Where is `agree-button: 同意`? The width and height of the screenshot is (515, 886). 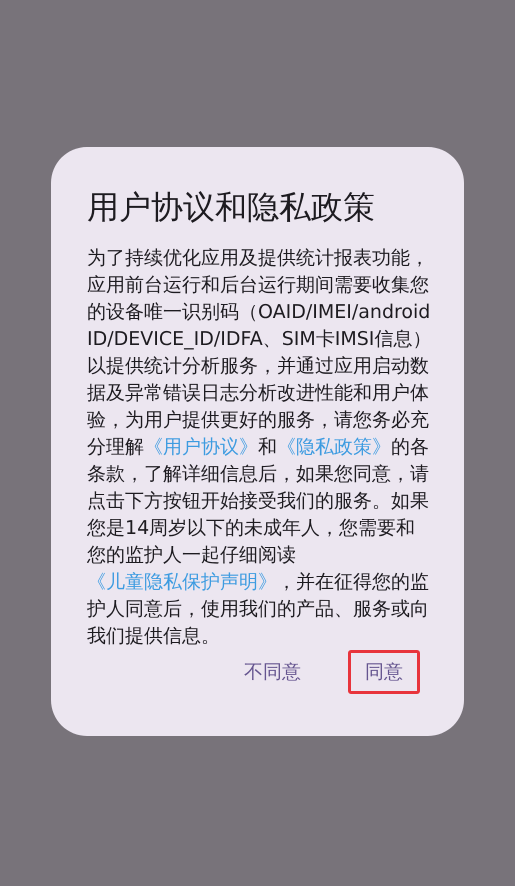
agree-button: 同意 is located at coordinates (384, 672).